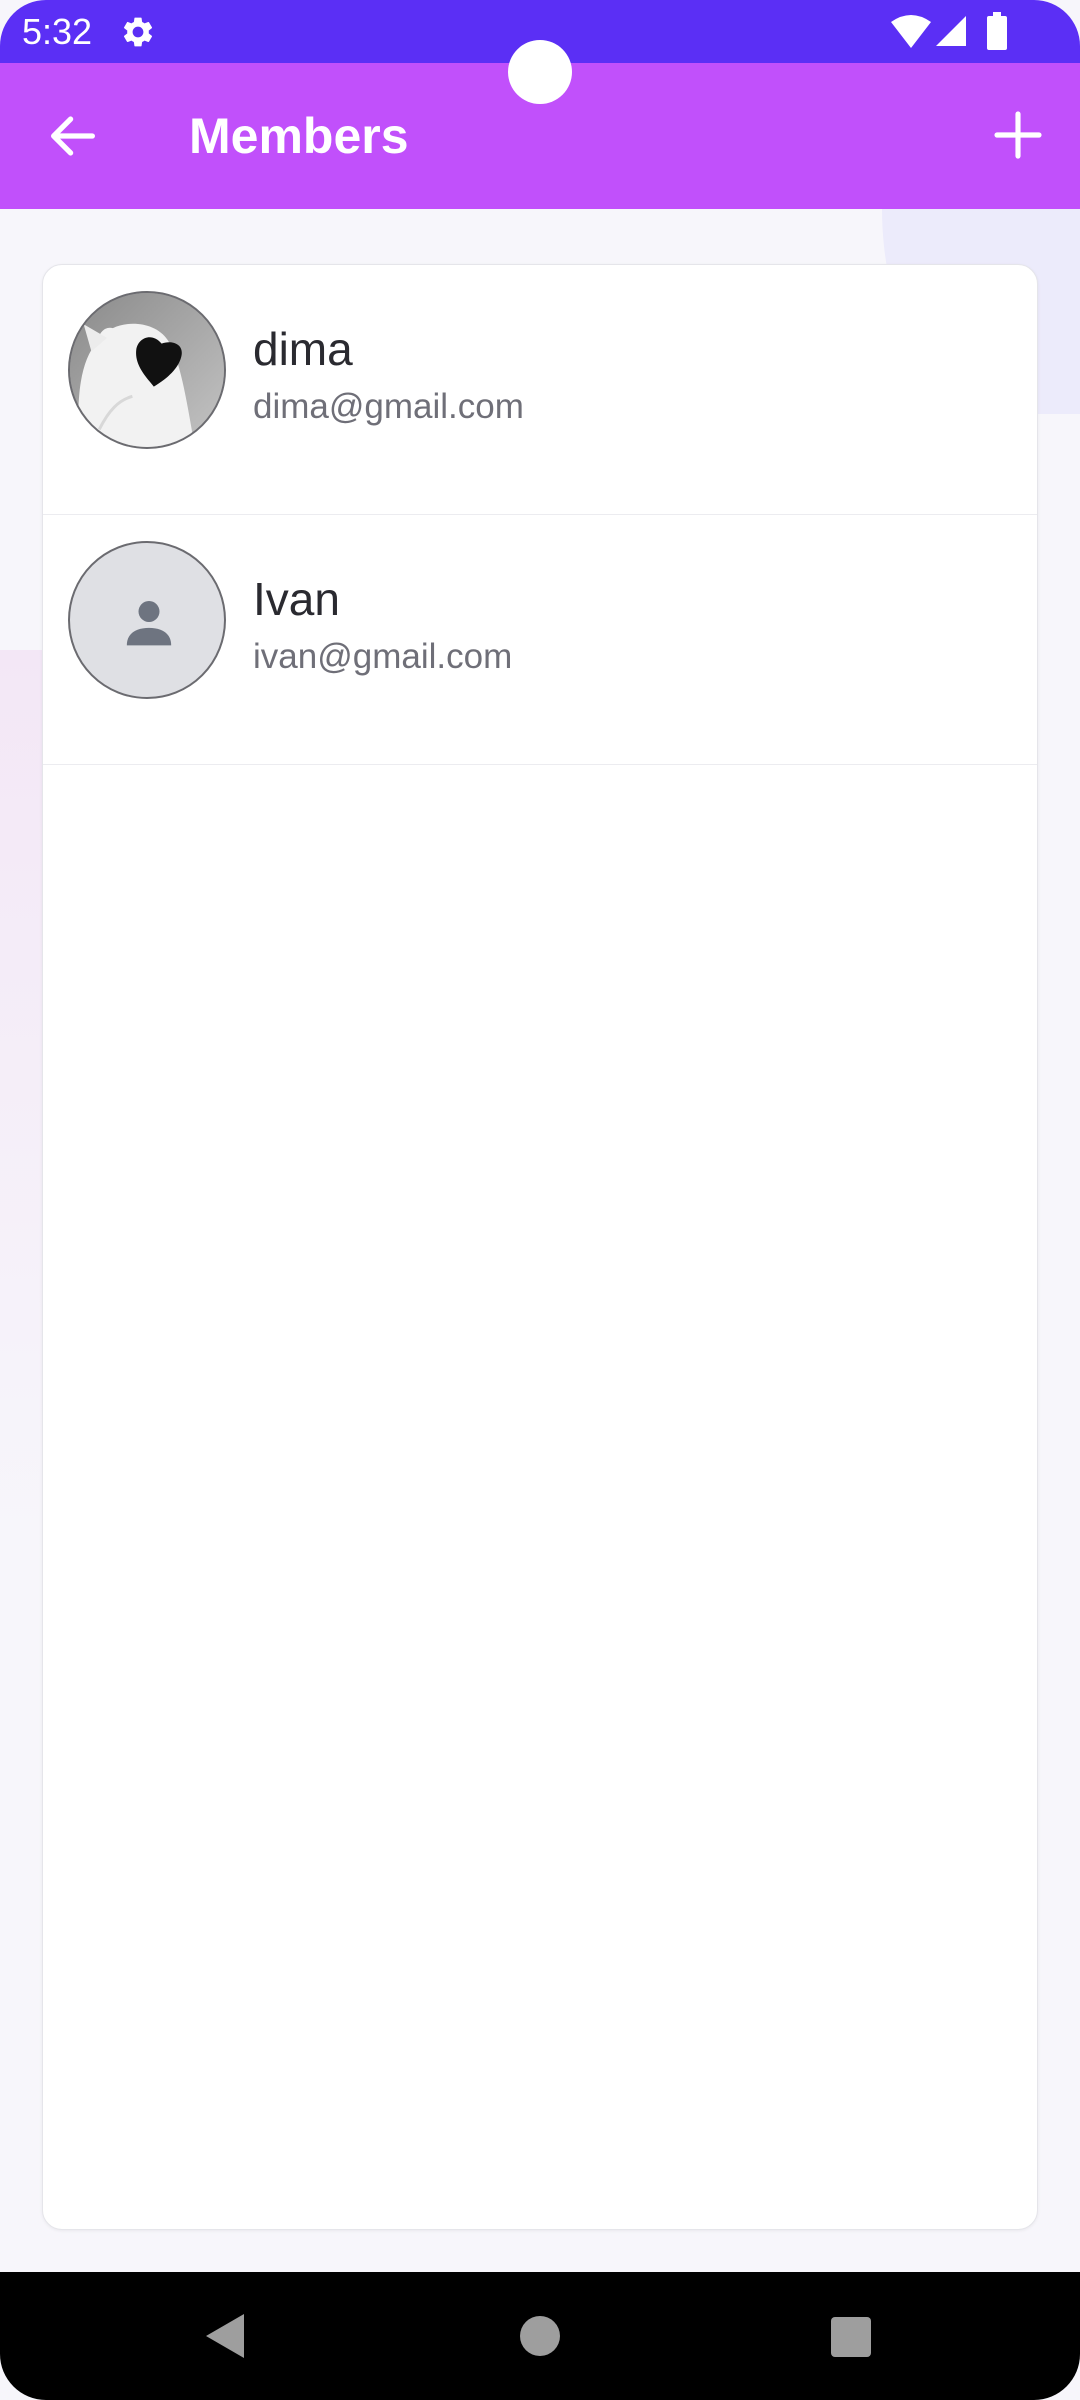  I want to click on wifi-icon, so click(911, 31).